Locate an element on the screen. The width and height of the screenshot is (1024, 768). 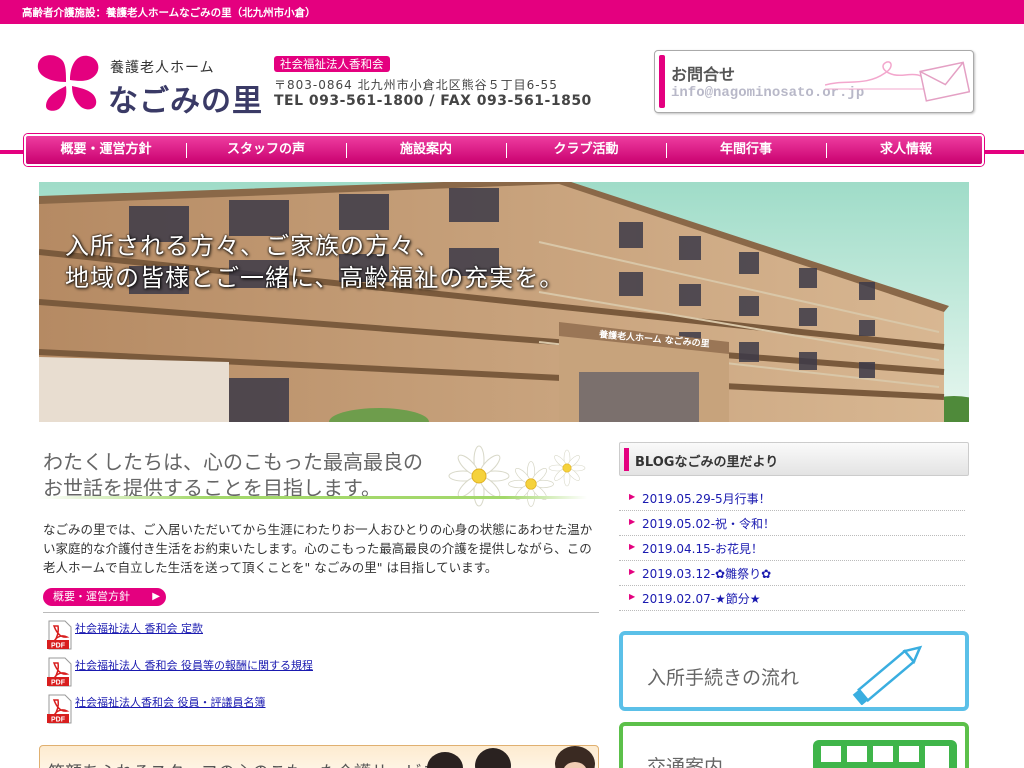
hero-headline-line2: 地域の皆様とご一緒に、高齢福祉の充実を。 is located at coordinates (315, 278).